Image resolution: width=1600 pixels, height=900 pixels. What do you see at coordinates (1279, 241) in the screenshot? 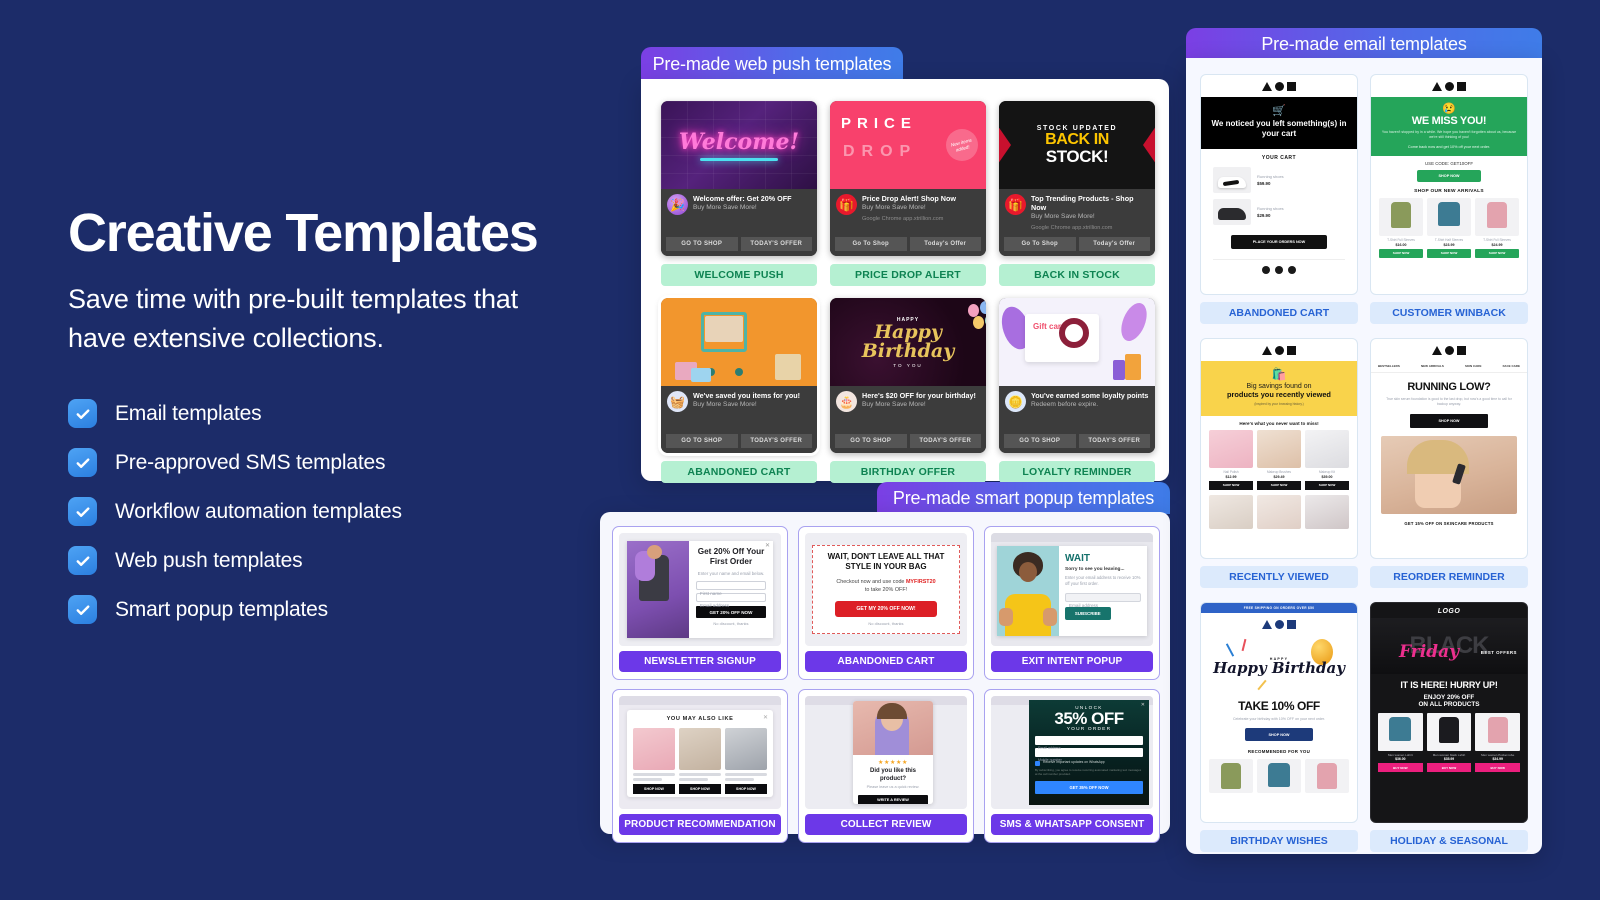
I see `place-order-button: PLACE YOUR ORDERS NOW` at bounding box center [1279, 241].